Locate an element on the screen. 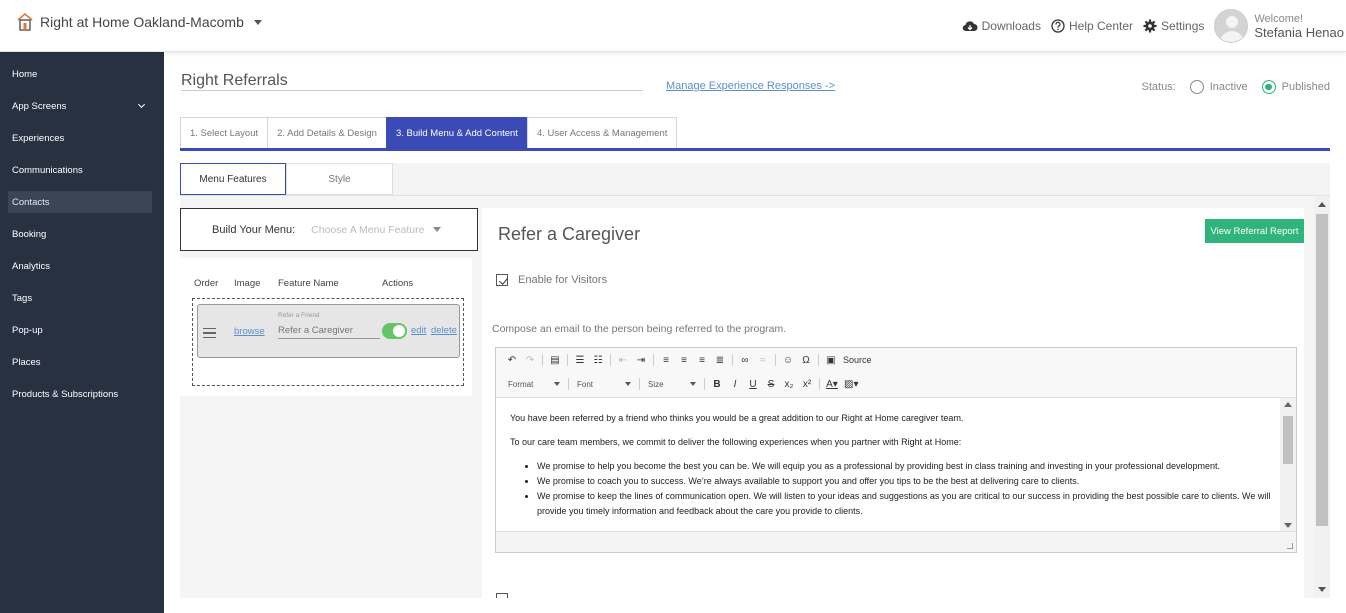 Image resolution: width=1346 pixels, height=613 pixels. manage-responses-link: Manage Experience Responses -> is located at coordinates (750, 86).